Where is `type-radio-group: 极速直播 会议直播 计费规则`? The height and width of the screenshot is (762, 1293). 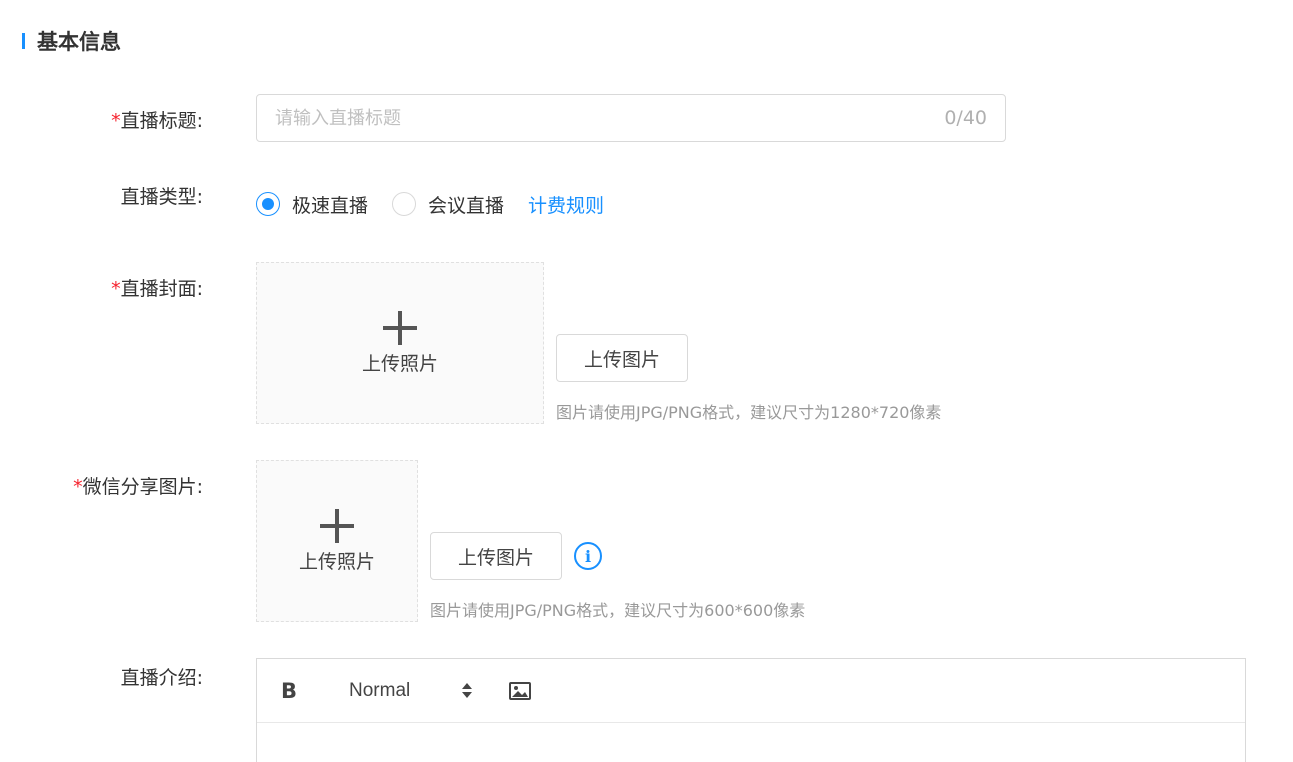
type-radio-group: 极速直播 会议直播 计费规则 is located at coordinates (430, 204).